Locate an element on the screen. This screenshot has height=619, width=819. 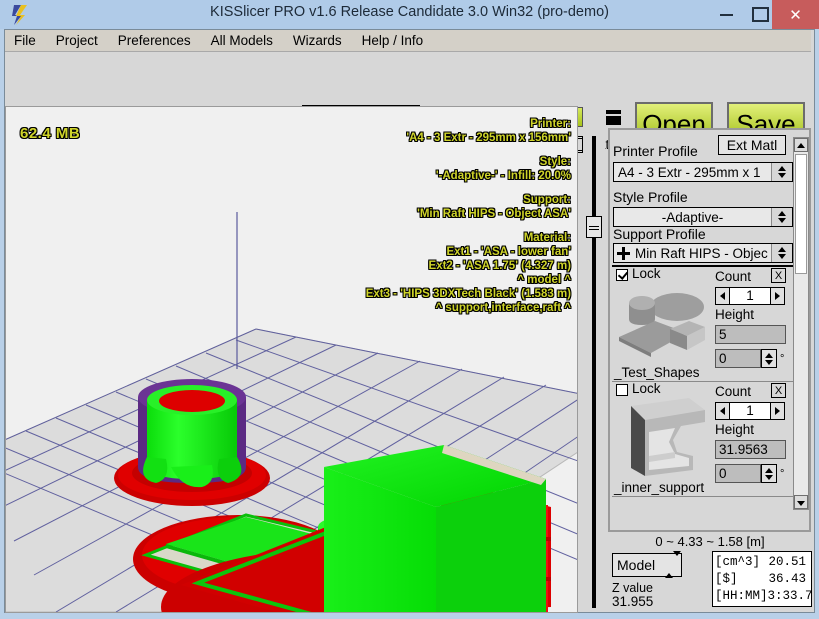
overlay-material-ext1: Ext1 - 'ASA - lower fan' is located at coordinates (508, 252).